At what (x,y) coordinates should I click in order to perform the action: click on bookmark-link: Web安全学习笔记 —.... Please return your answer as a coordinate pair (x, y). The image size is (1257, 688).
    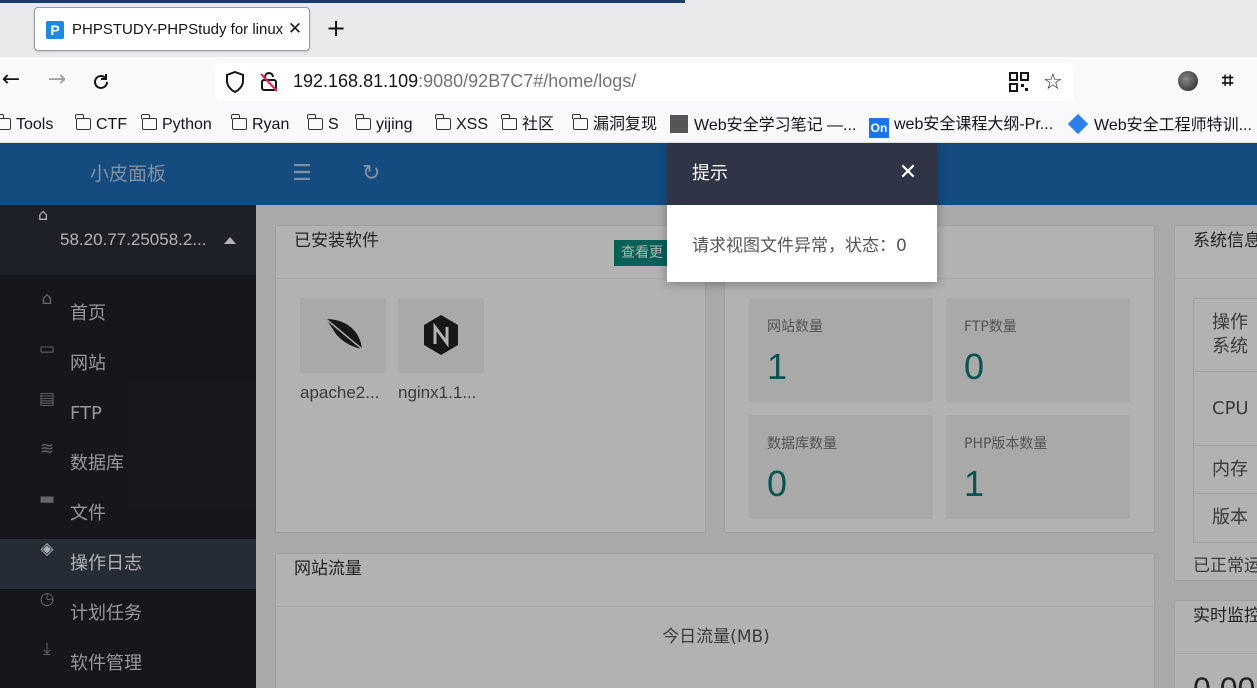
    Looking at the image, I should click on (763, 125).